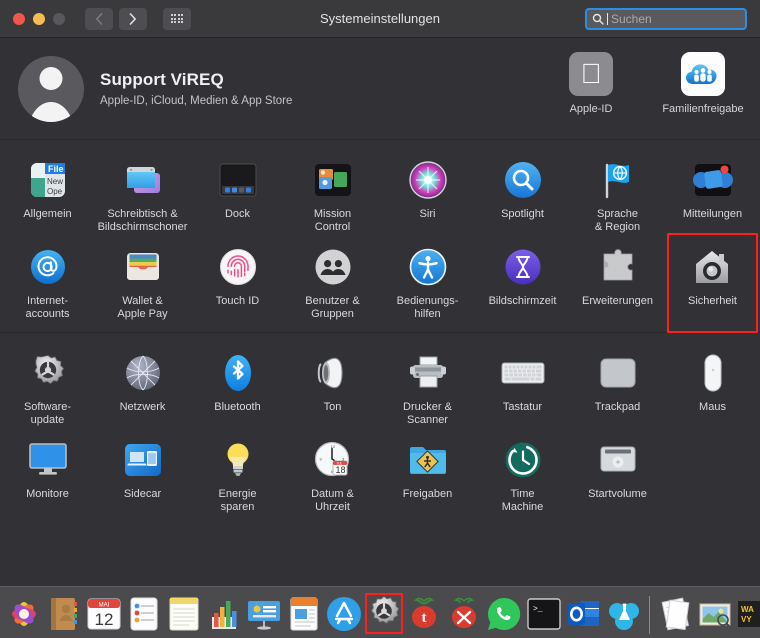  Describe the element at coordinates (104, 606) in the screenshot. I see `svg-text: MAI` at that location.